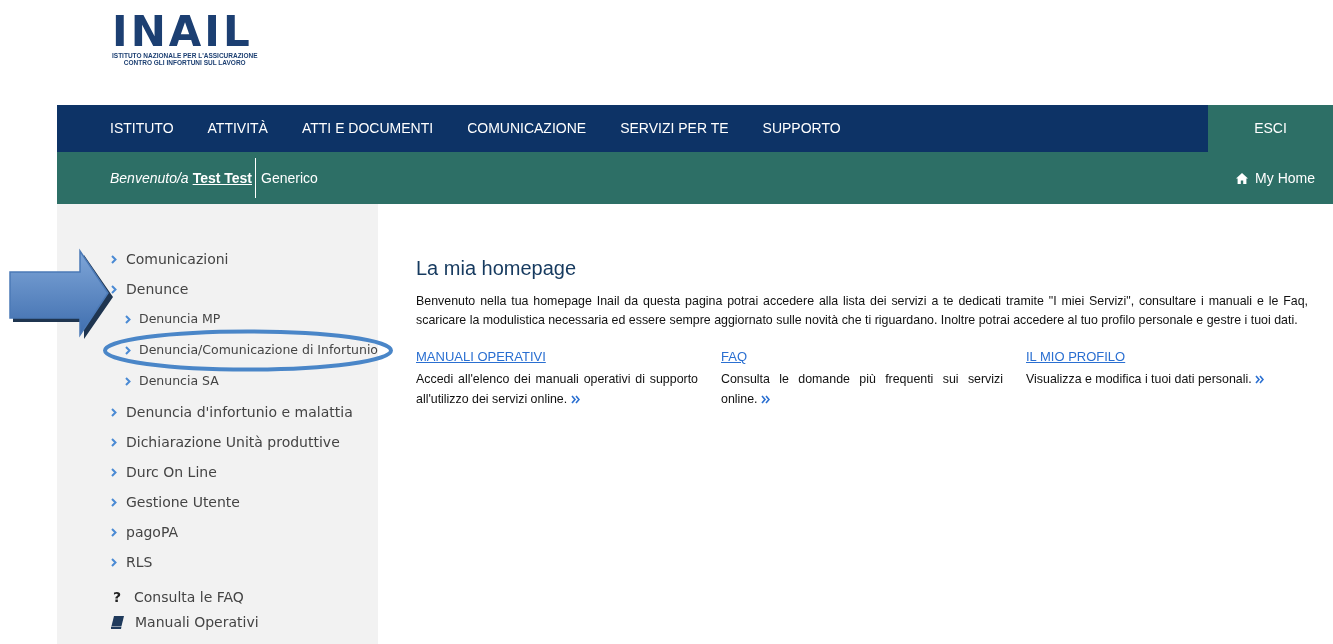 The image size is (1333, 644). Describe the element at coordinates (801, 128) in the screenshot. I see `nav-link-item: SUPPORTO` at that location.